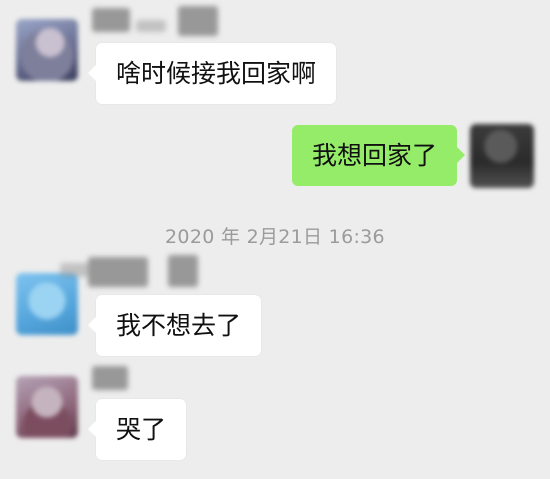 The height and width of the screenshot is (479, 550). Describe the element at coordinates (137, 429) in the screenshot. I see `incoming-message-bubble: 哭了` at that location.